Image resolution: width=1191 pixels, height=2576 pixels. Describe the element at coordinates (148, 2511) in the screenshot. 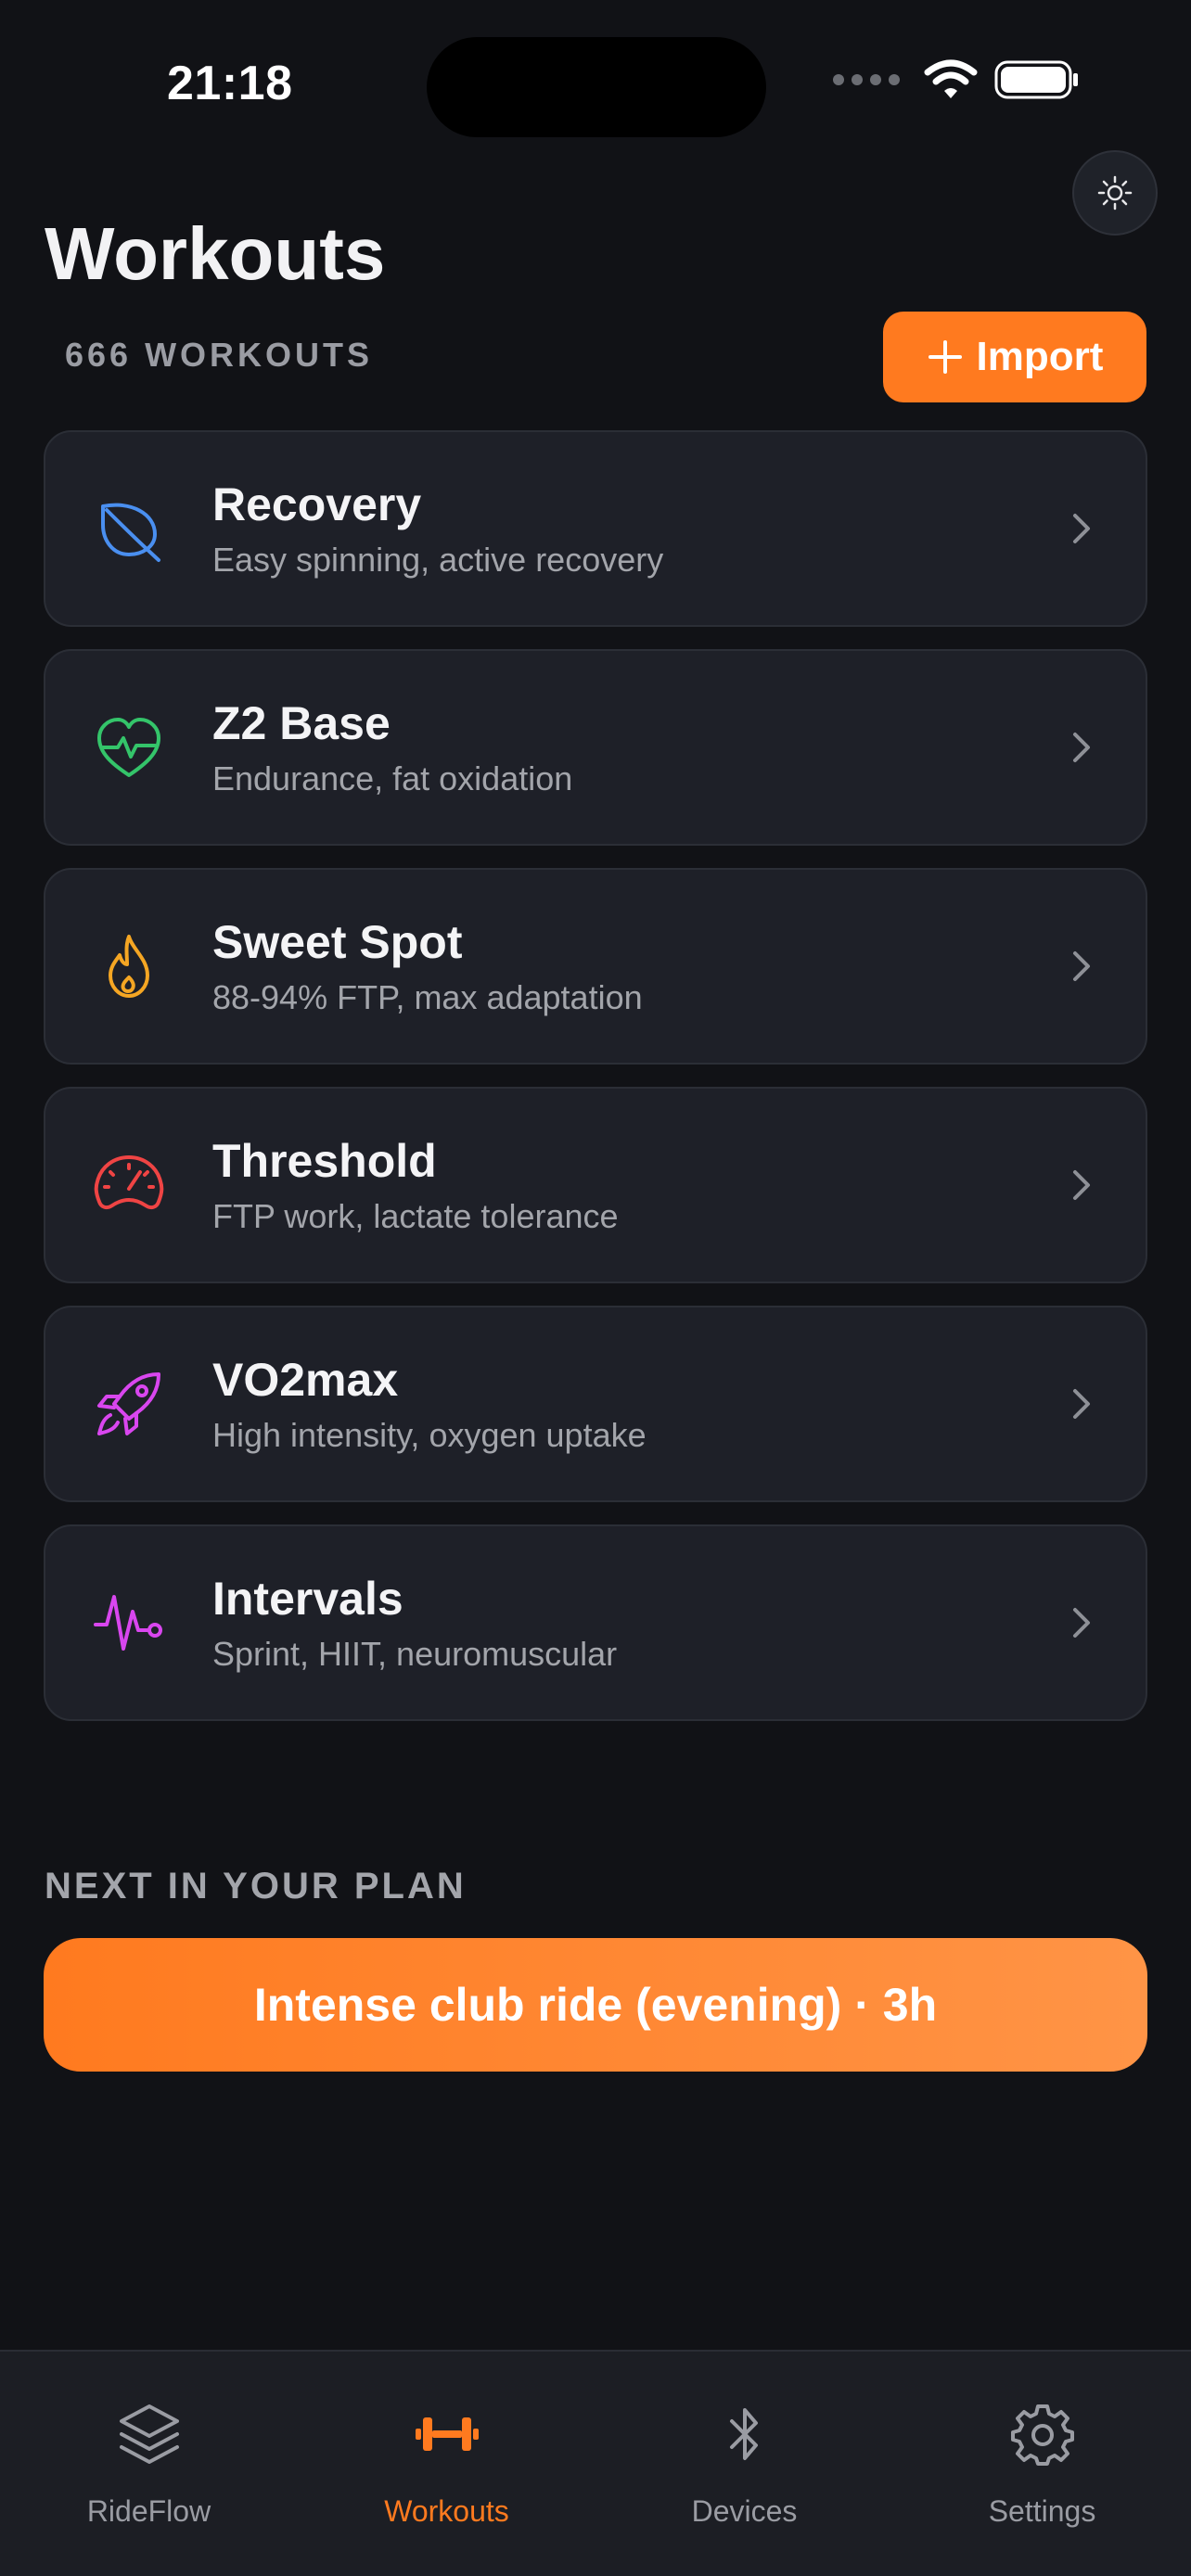

I see `tab-label: RideFlow` at that location.